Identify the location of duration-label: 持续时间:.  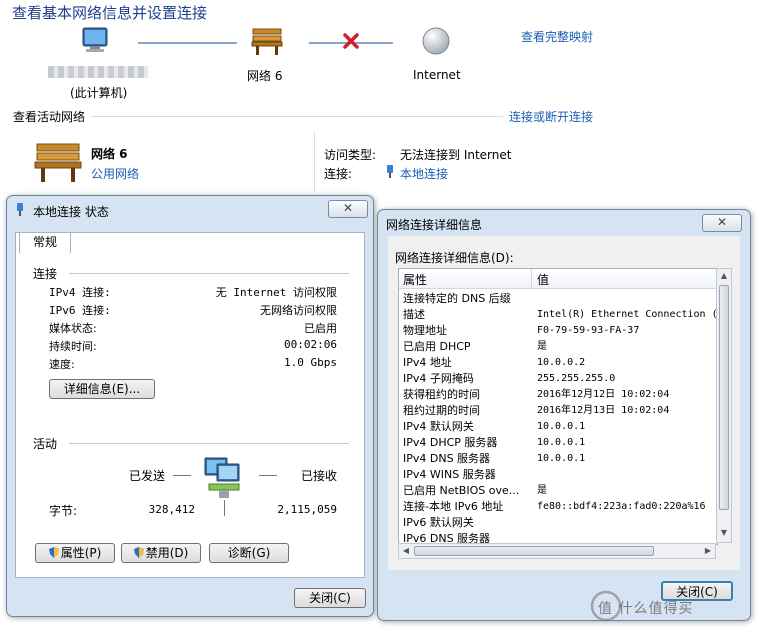
(73, 346).